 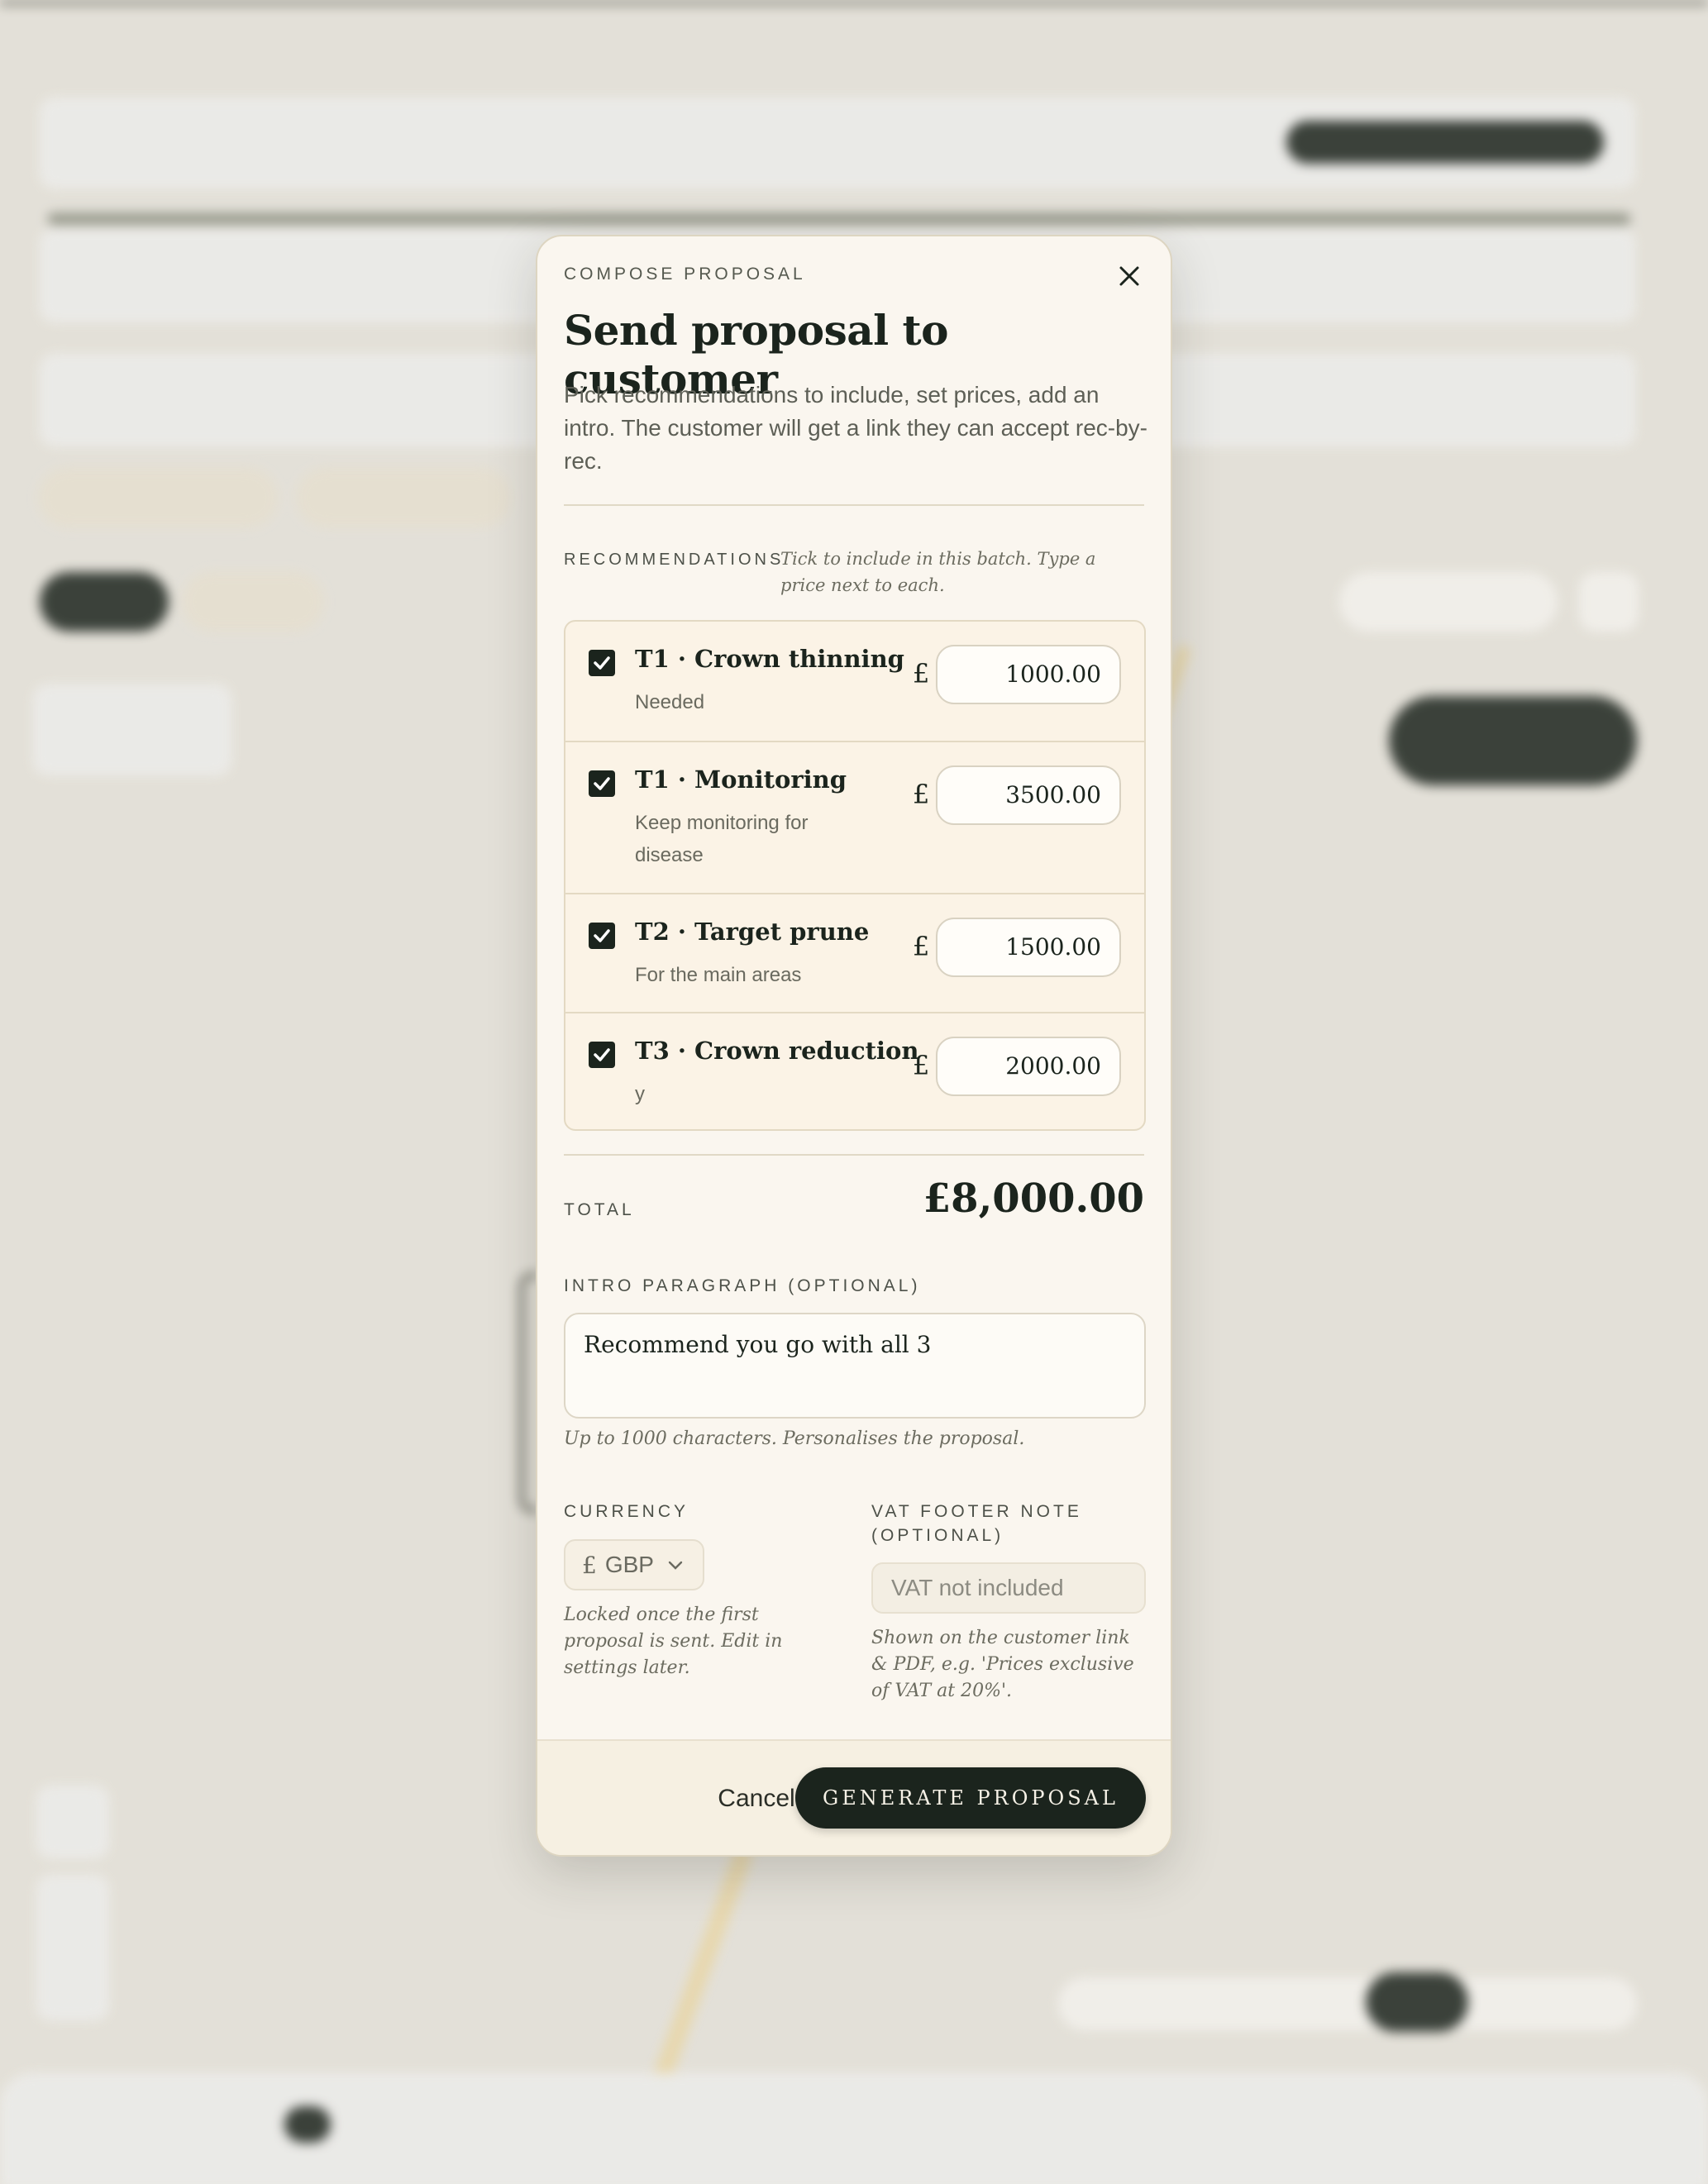 I want to click on vat-note-input, so click(x=1008, y=1588).